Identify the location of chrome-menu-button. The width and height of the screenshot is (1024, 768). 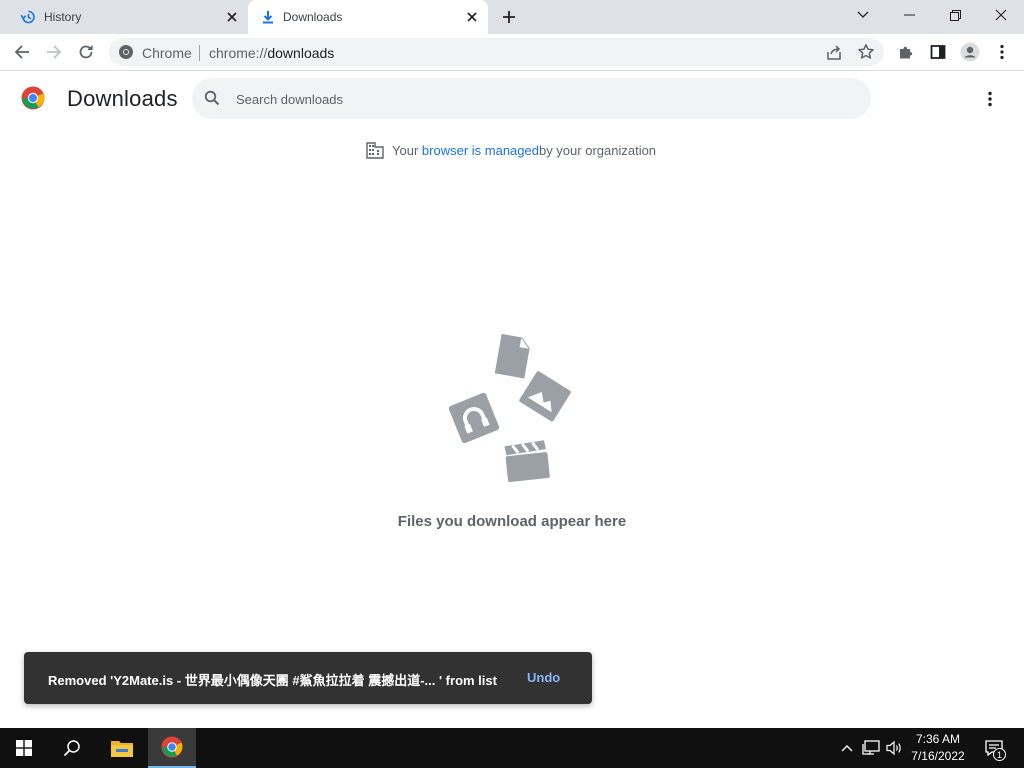
(1002, 52).